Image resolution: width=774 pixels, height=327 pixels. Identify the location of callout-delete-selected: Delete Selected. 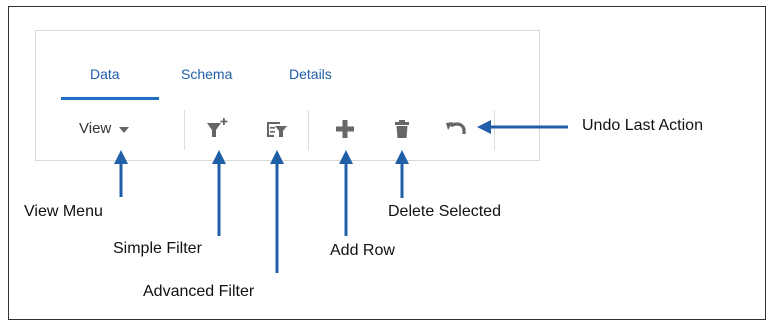
(444, 211).